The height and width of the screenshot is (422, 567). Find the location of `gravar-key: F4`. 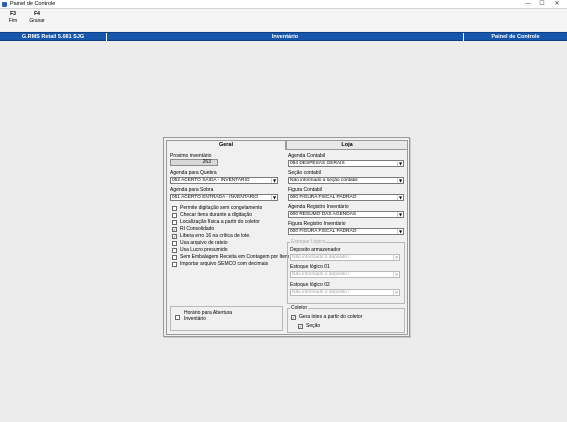

gravar-key: F4 is located at coordinates (37, 14).